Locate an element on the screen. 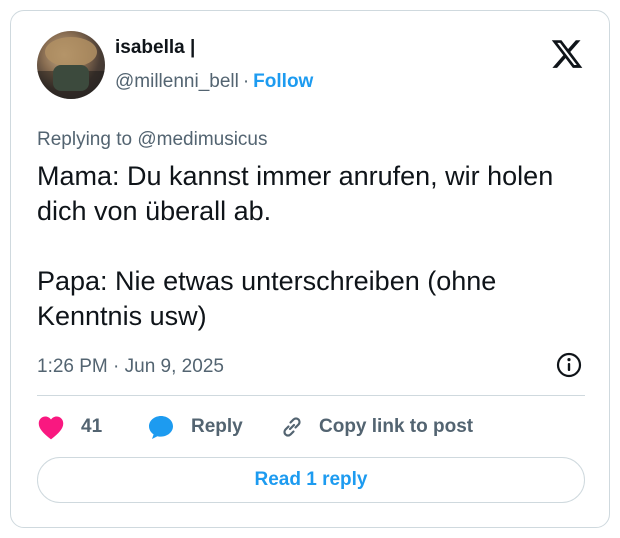 The image size is (620, 538). replying-to-prefix: Replying to is located at coordinates (85, 139).